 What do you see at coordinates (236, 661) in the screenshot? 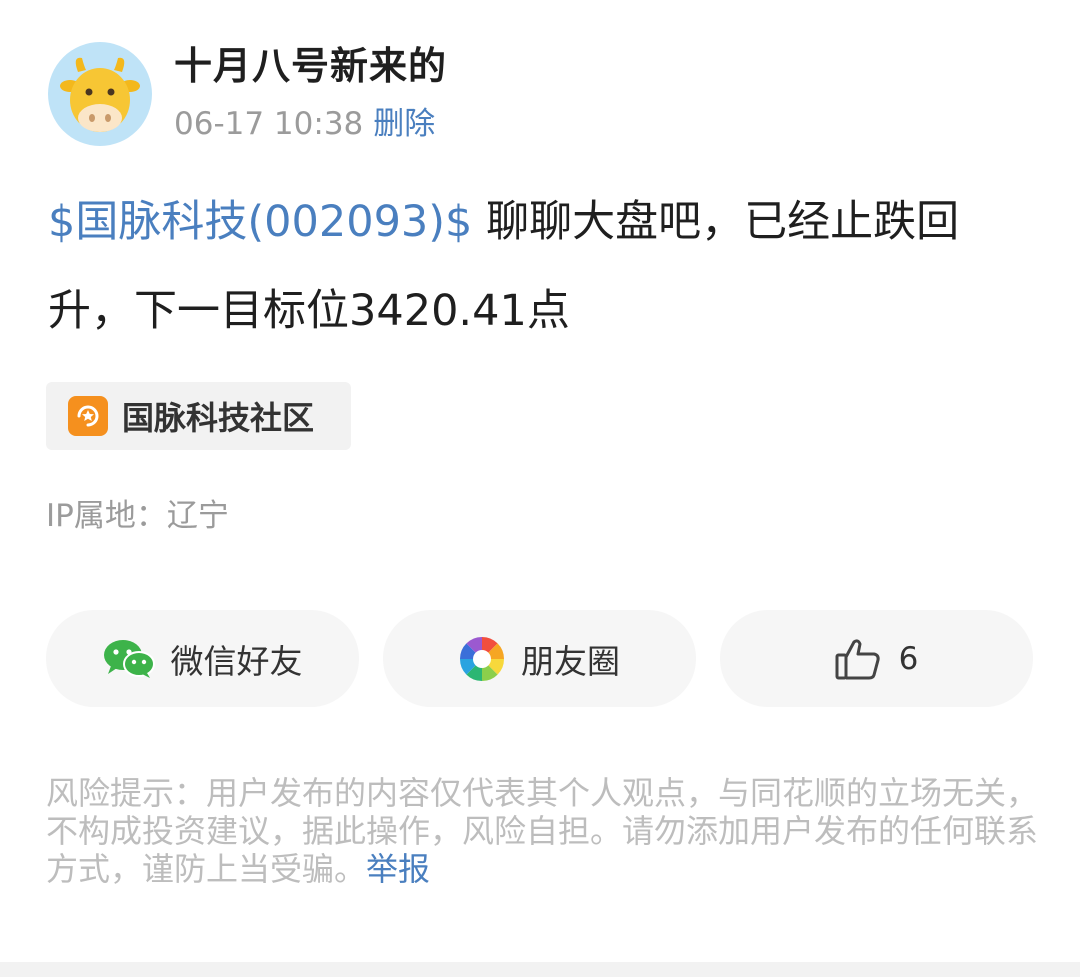
I see `wechat-label: 微信好友` at bounding box center [236, 661].